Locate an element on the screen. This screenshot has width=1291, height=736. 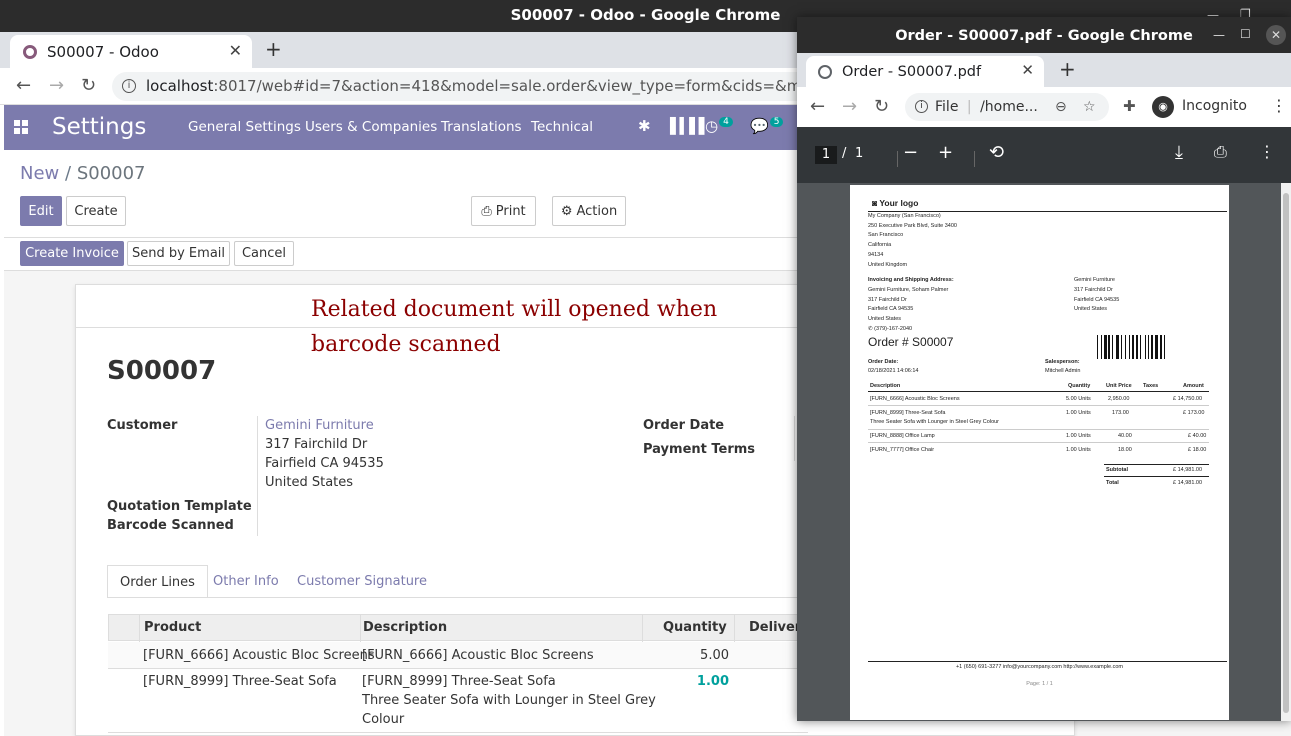
header-product: Product is located at coordinates (172, 627).